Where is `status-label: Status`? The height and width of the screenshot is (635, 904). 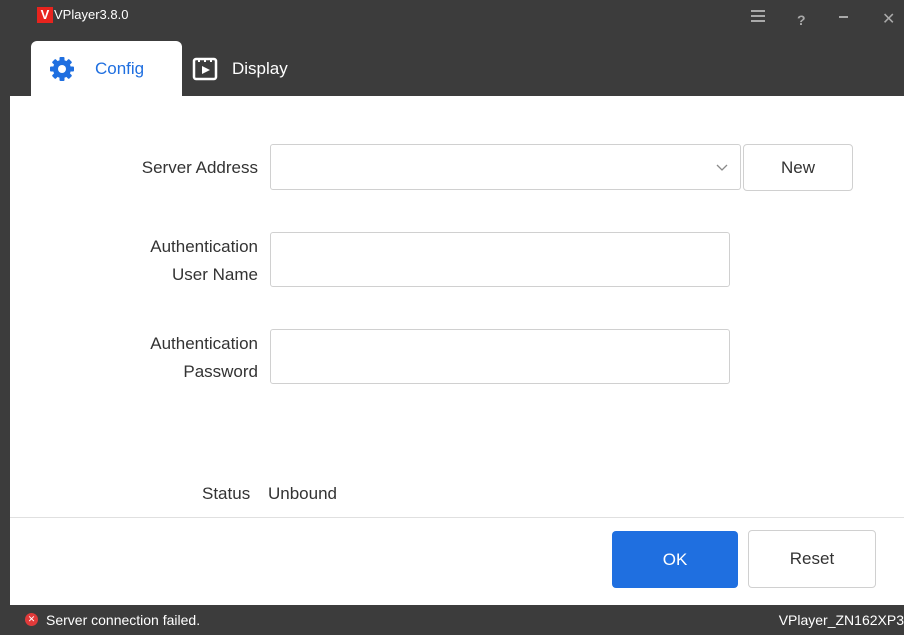
status-label: Status is located at coordinates (226, 493).